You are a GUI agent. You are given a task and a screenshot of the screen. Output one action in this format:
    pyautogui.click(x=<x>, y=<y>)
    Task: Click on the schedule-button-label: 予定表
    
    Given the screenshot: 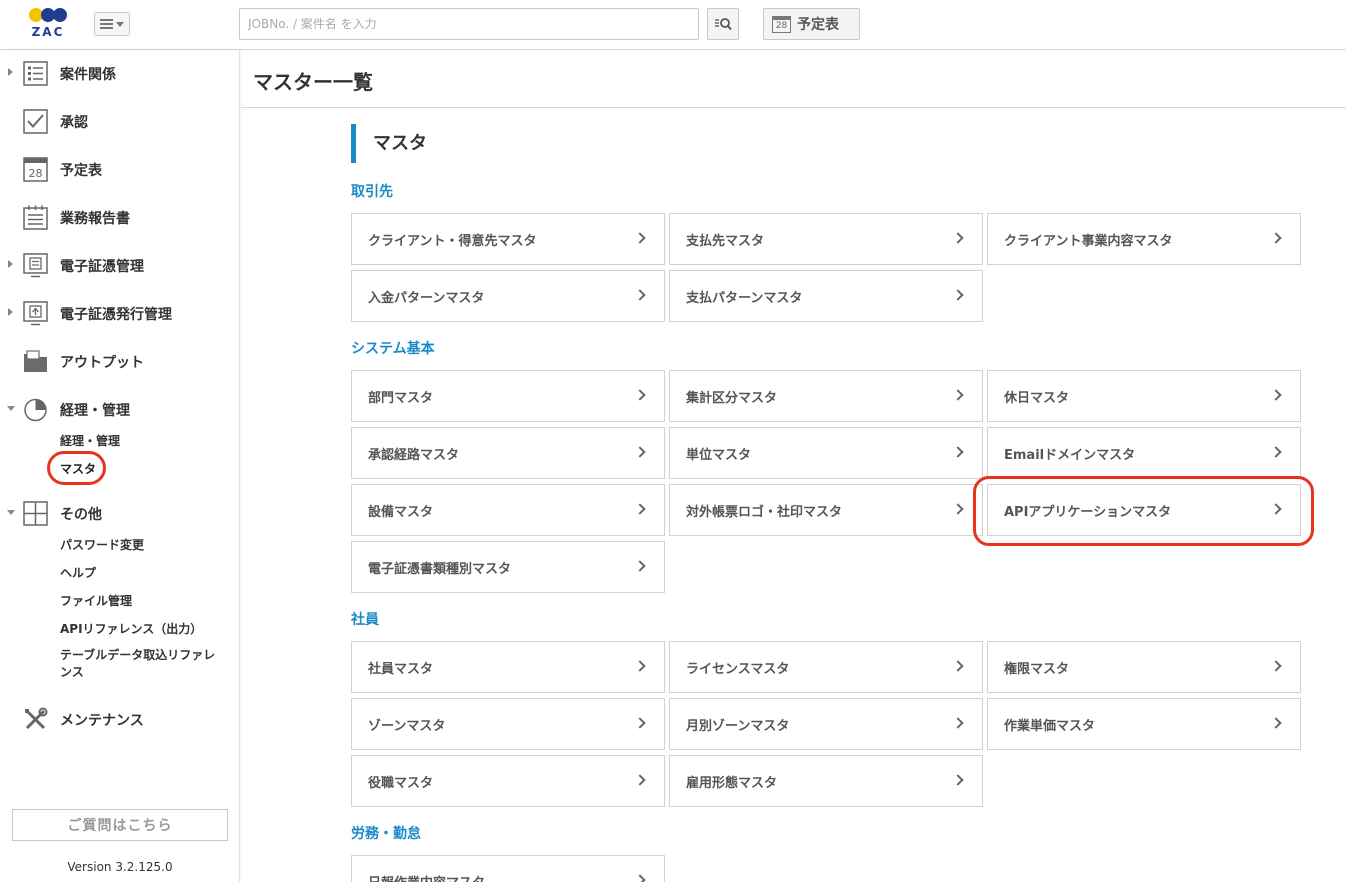 What is the action you would take?
    pyautogui.click(x=818, y=25)
    